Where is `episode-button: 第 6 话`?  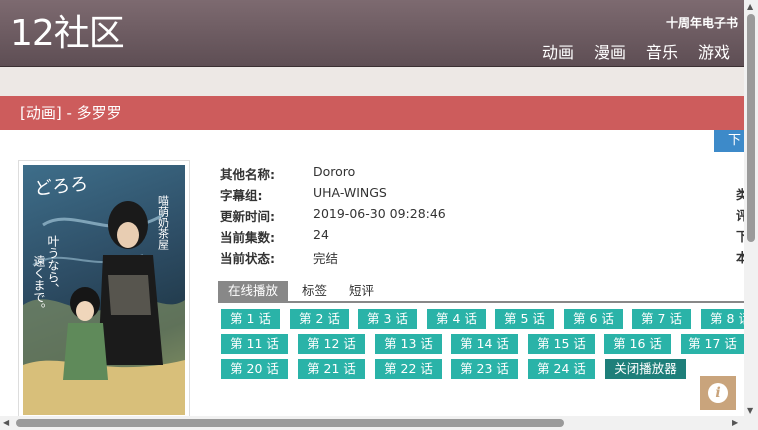 episode-button: 第 6 话 is located at coordinates (593, 319).